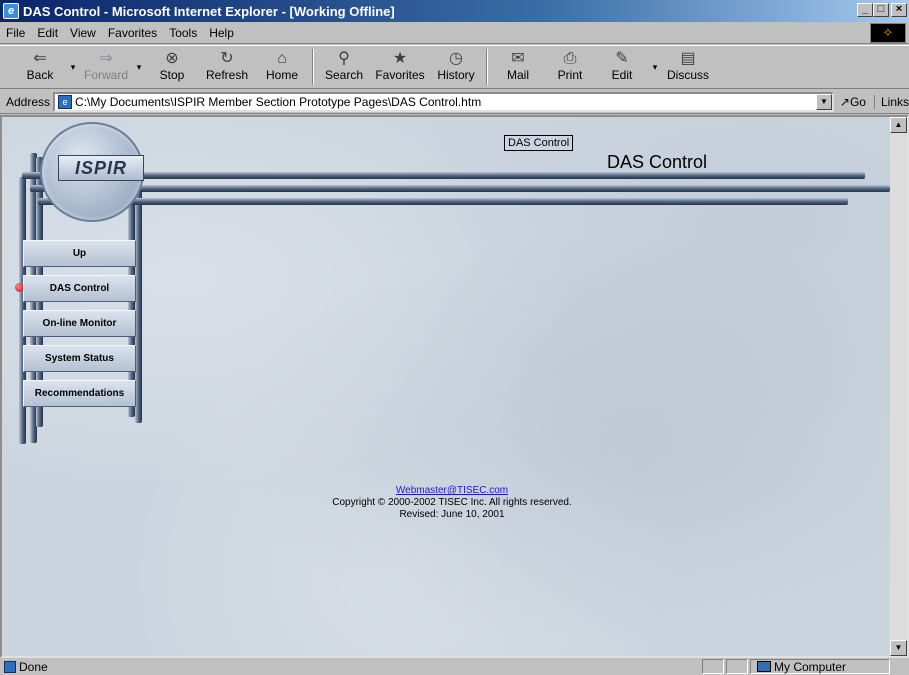  What do you see at coordinates (539, 143) in the screenshot?
I see `page-label-box: DAS Control` at bounding box center [539, 143].